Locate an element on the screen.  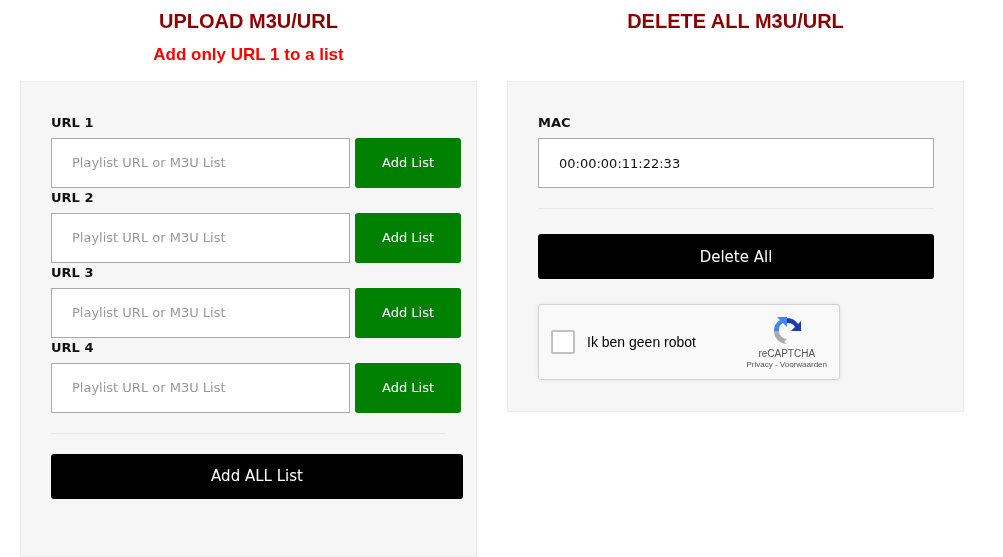
field-label: URL 4 is located at coordinates (73, 347).